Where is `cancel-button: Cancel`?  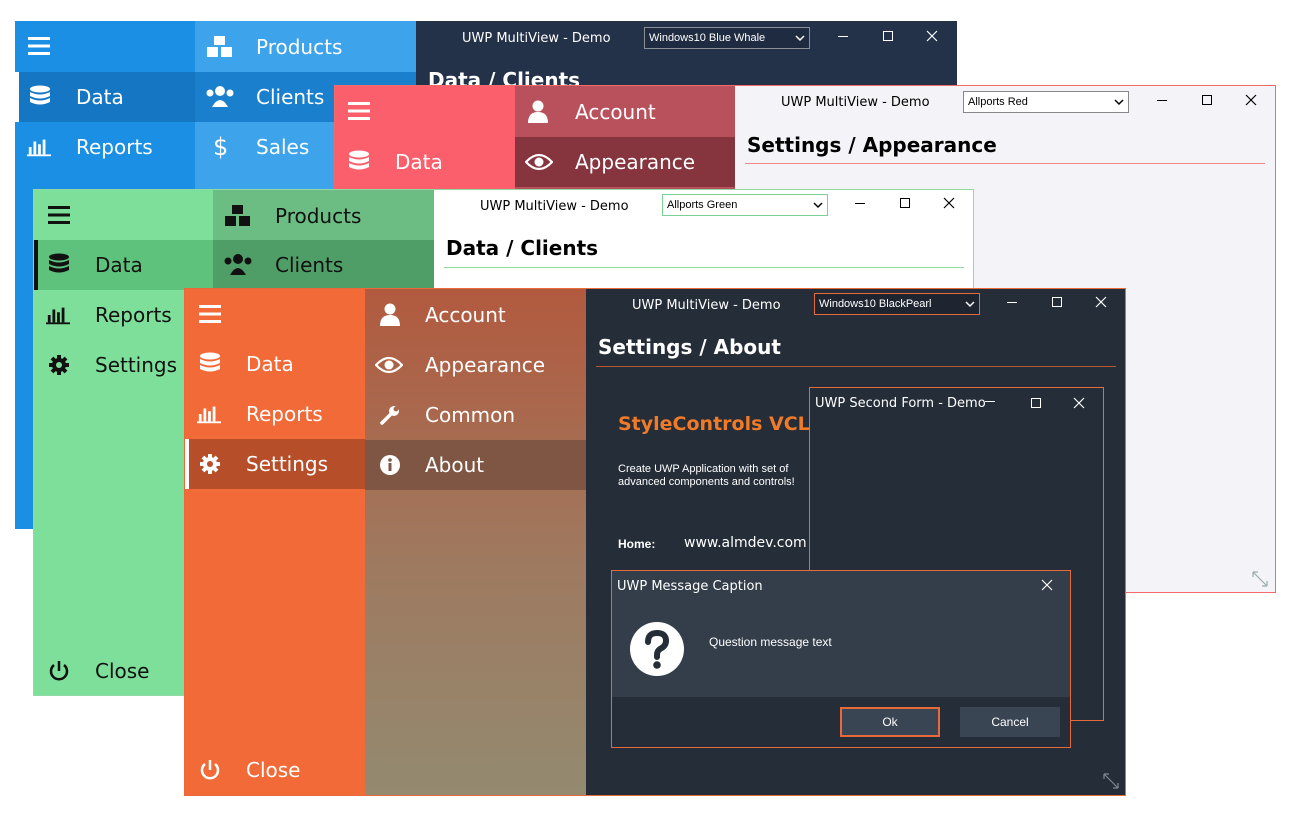 cancel-button: Cancel is located at coordinates (1010, 722).